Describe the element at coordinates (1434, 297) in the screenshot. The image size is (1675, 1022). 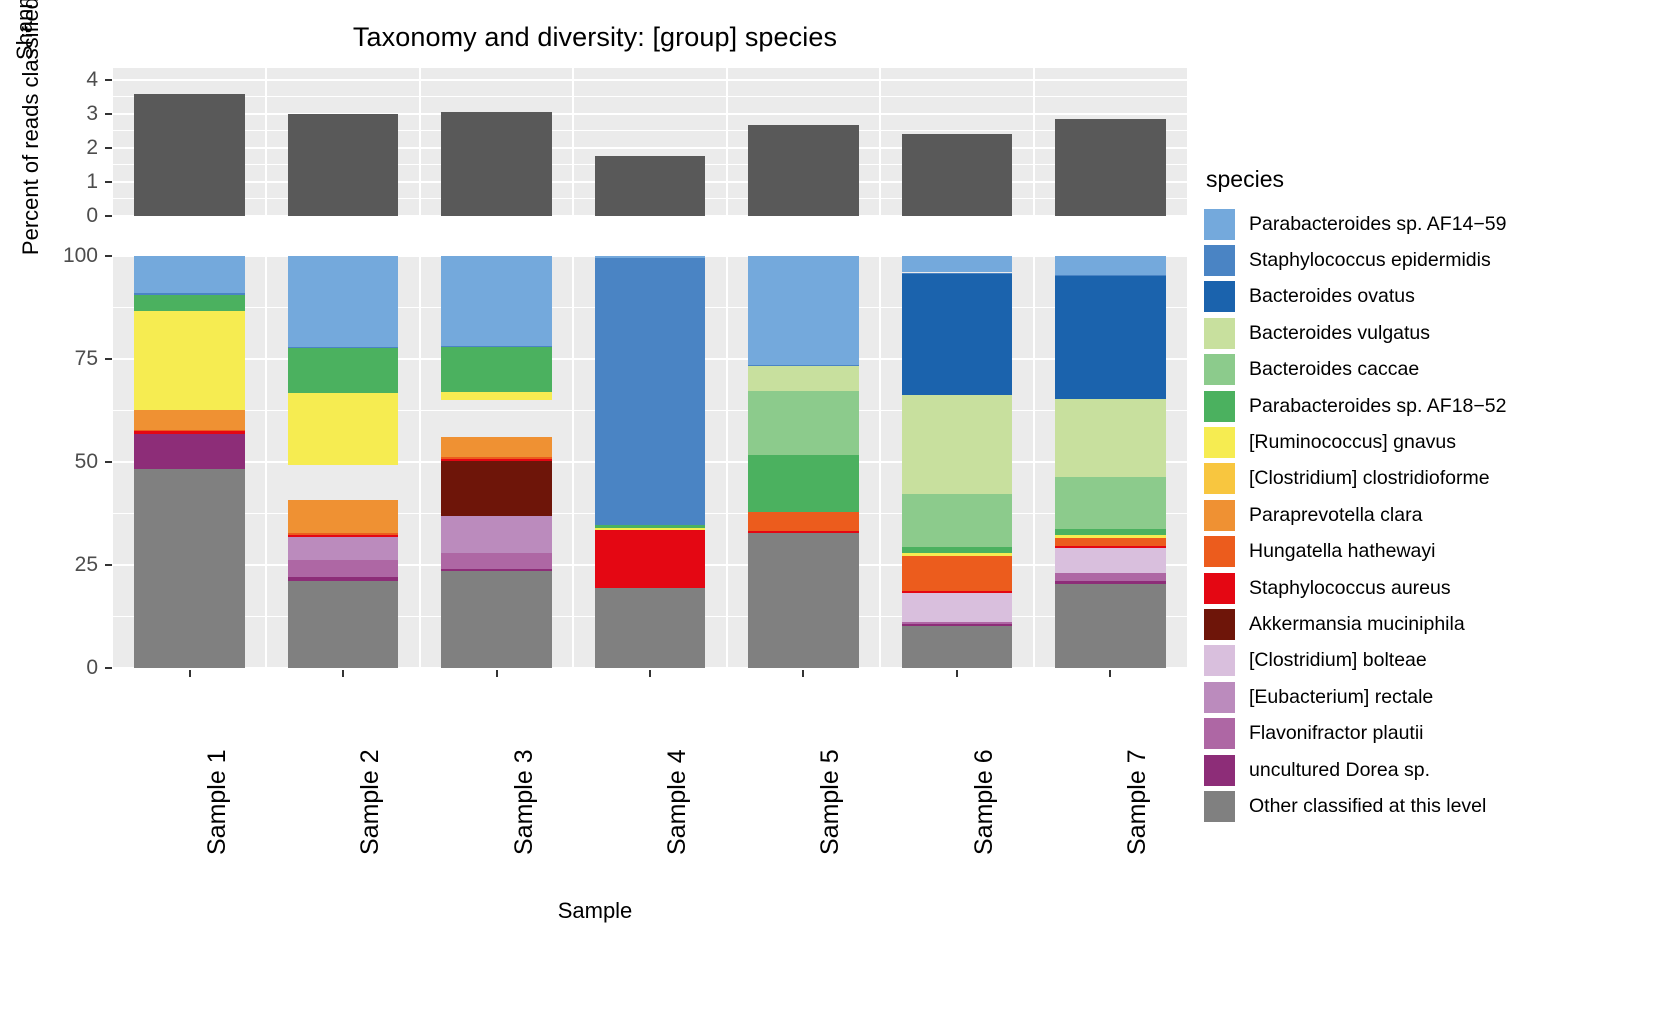
I see `legend-item: Bacteroides ovatus` at that location.